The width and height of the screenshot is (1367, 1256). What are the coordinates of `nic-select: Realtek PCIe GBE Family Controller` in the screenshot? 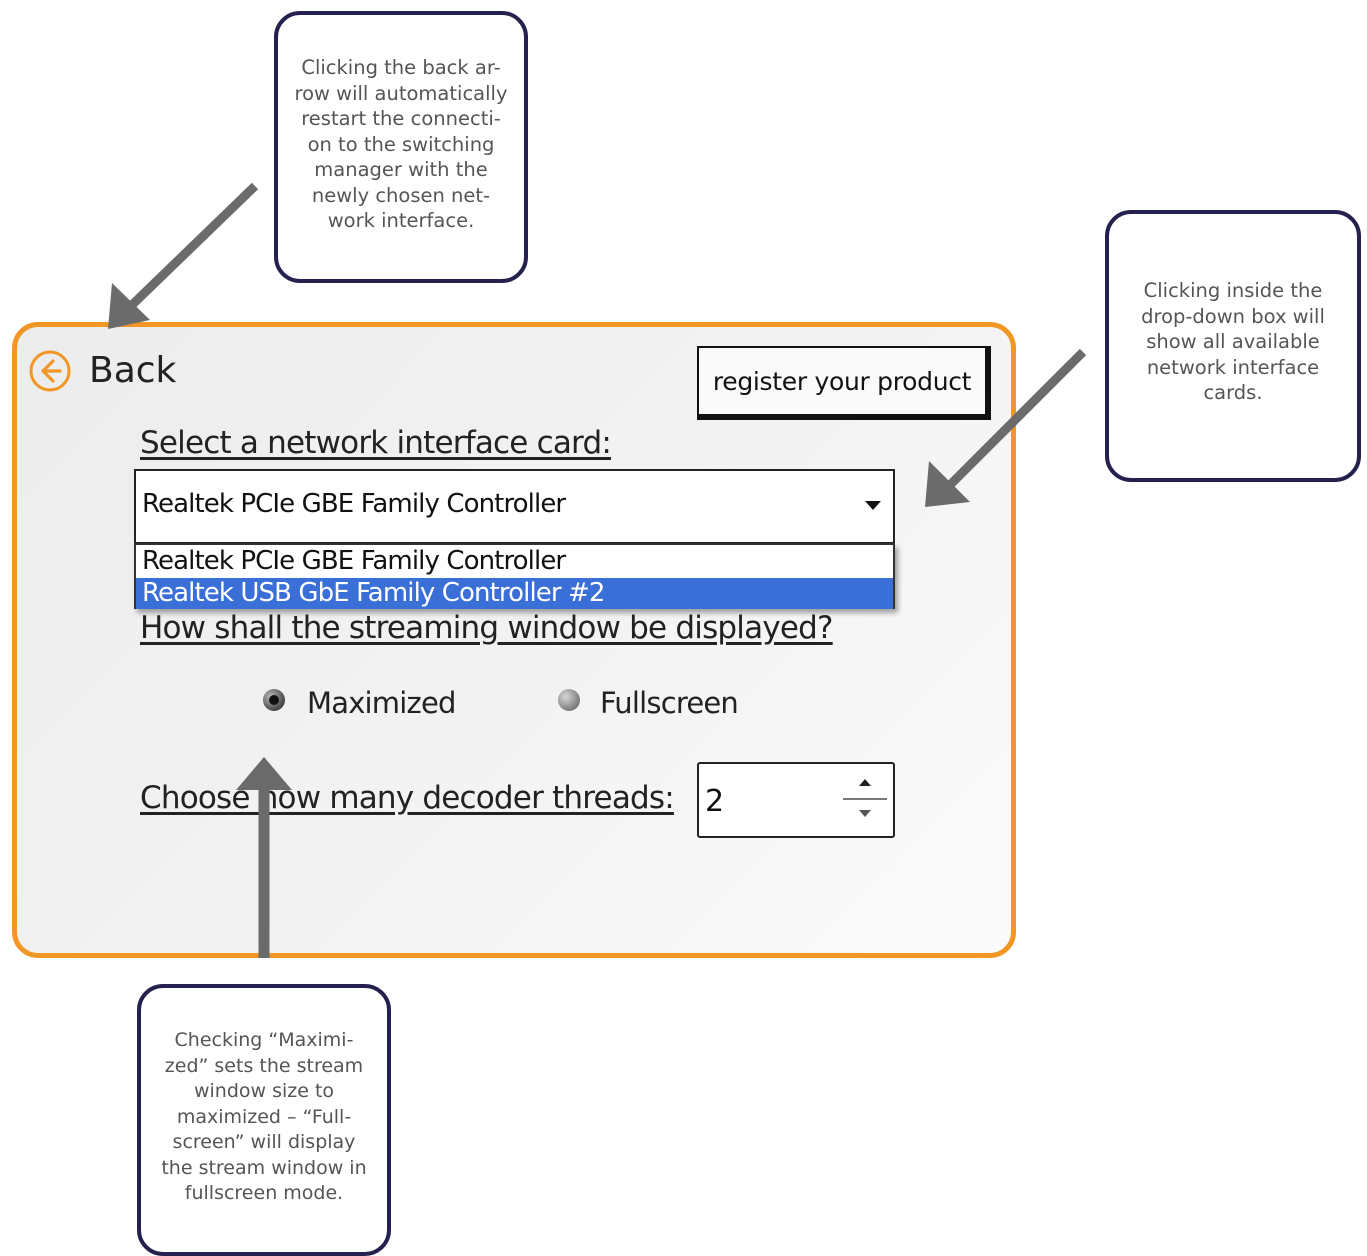 It's located at (514, 506).